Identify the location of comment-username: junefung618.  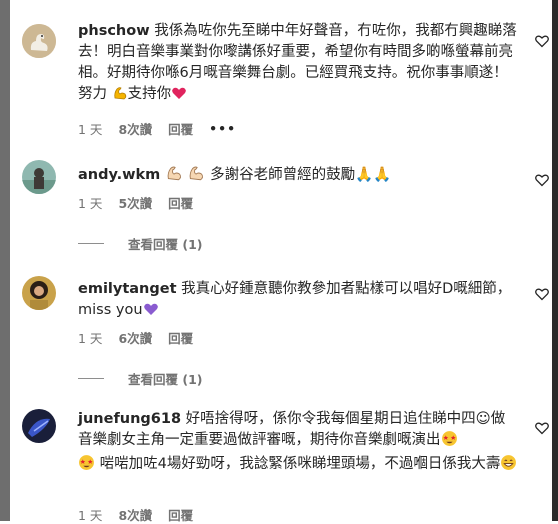
(129, 419).